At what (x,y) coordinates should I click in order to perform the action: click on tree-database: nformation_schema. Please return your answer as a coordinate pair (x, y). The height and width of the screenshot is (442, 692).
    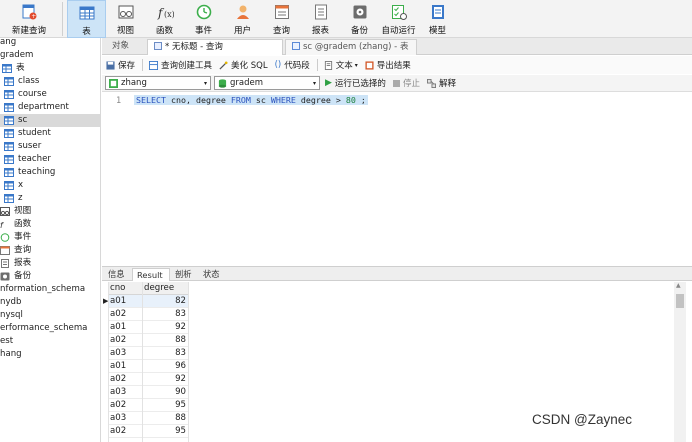
    Looking at the image, I should click on (42, 289).